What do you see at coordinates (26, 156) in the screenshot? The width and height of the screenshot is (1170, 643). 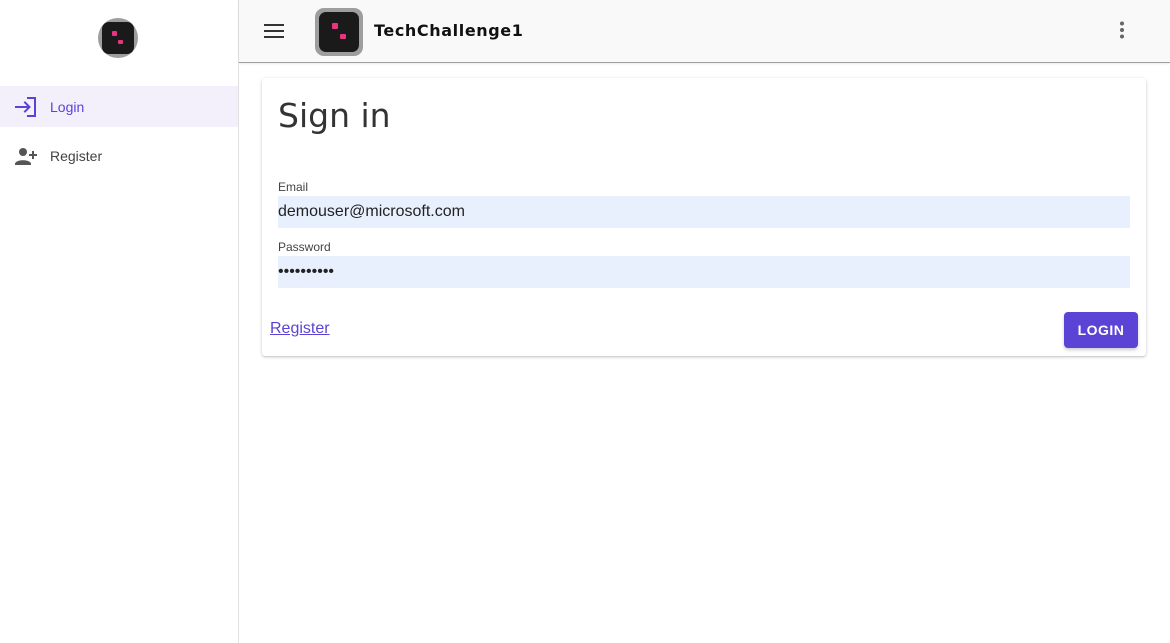 I see `person-add-icon` at bounding box center [26, 156].